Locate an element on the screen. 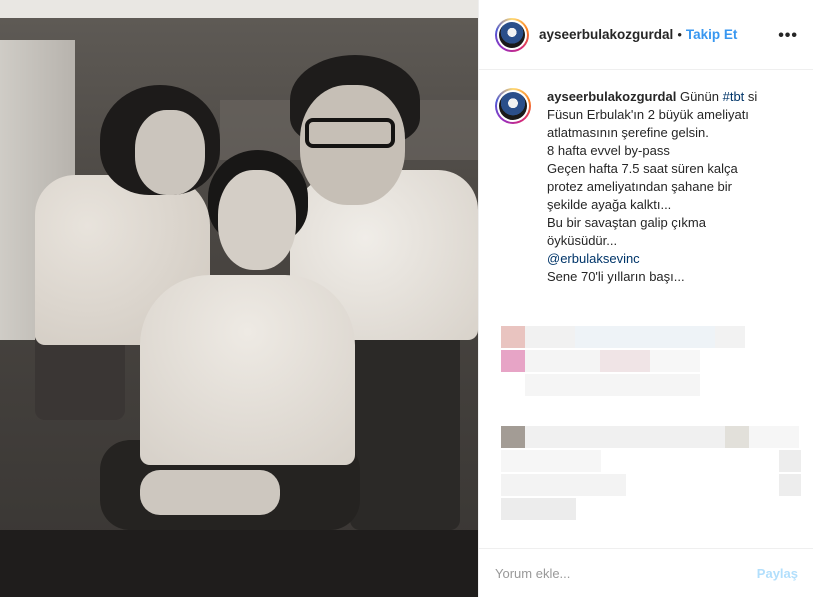 The width and height of the screenshot is (813, 597). girl-face is located at coordinates (170, 152).